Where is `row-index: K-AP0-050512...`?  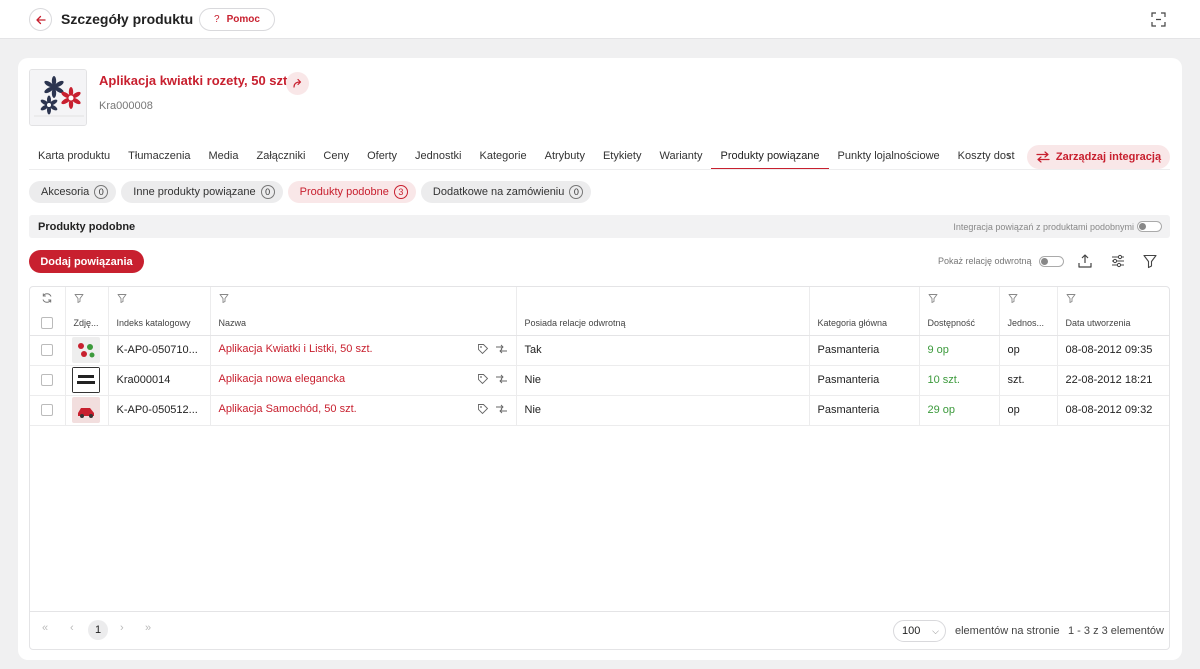
row-index: K-AP0-050512... is located at coordinates (159, 410).